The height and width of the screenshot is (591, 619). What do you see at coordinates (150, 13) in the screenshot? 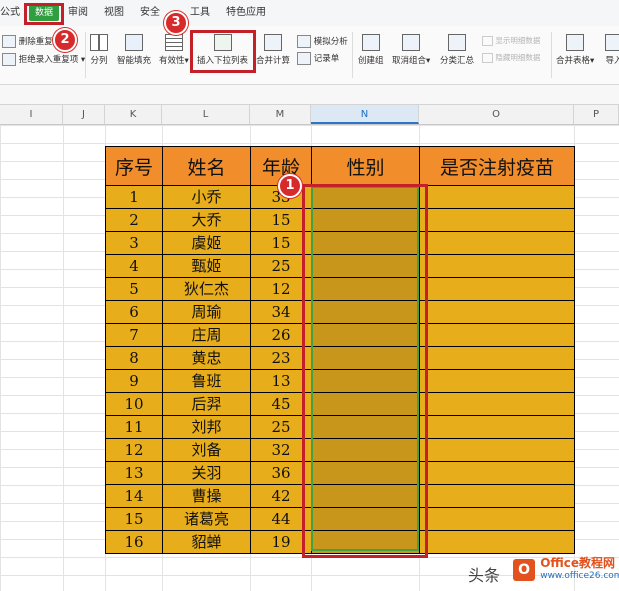
I see `menu-security: 安全` at bounding box center [150, 13].